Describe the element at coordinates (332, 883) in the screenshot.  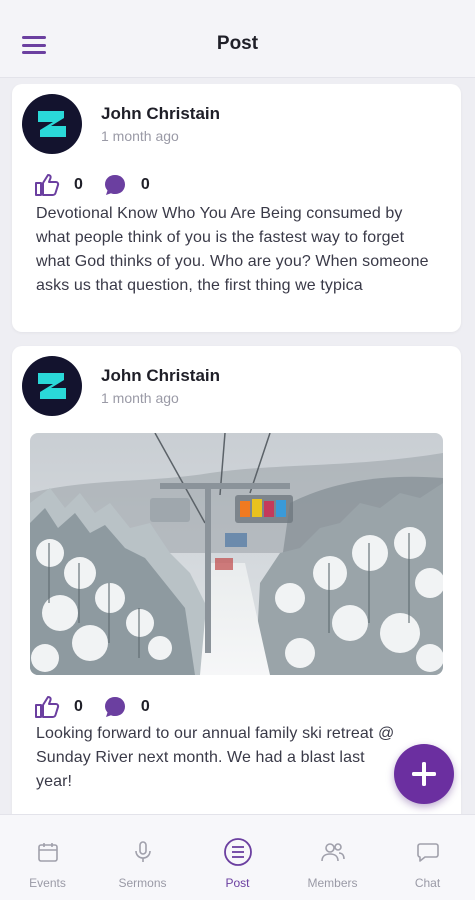
I see `nav-label: Members` at that location.